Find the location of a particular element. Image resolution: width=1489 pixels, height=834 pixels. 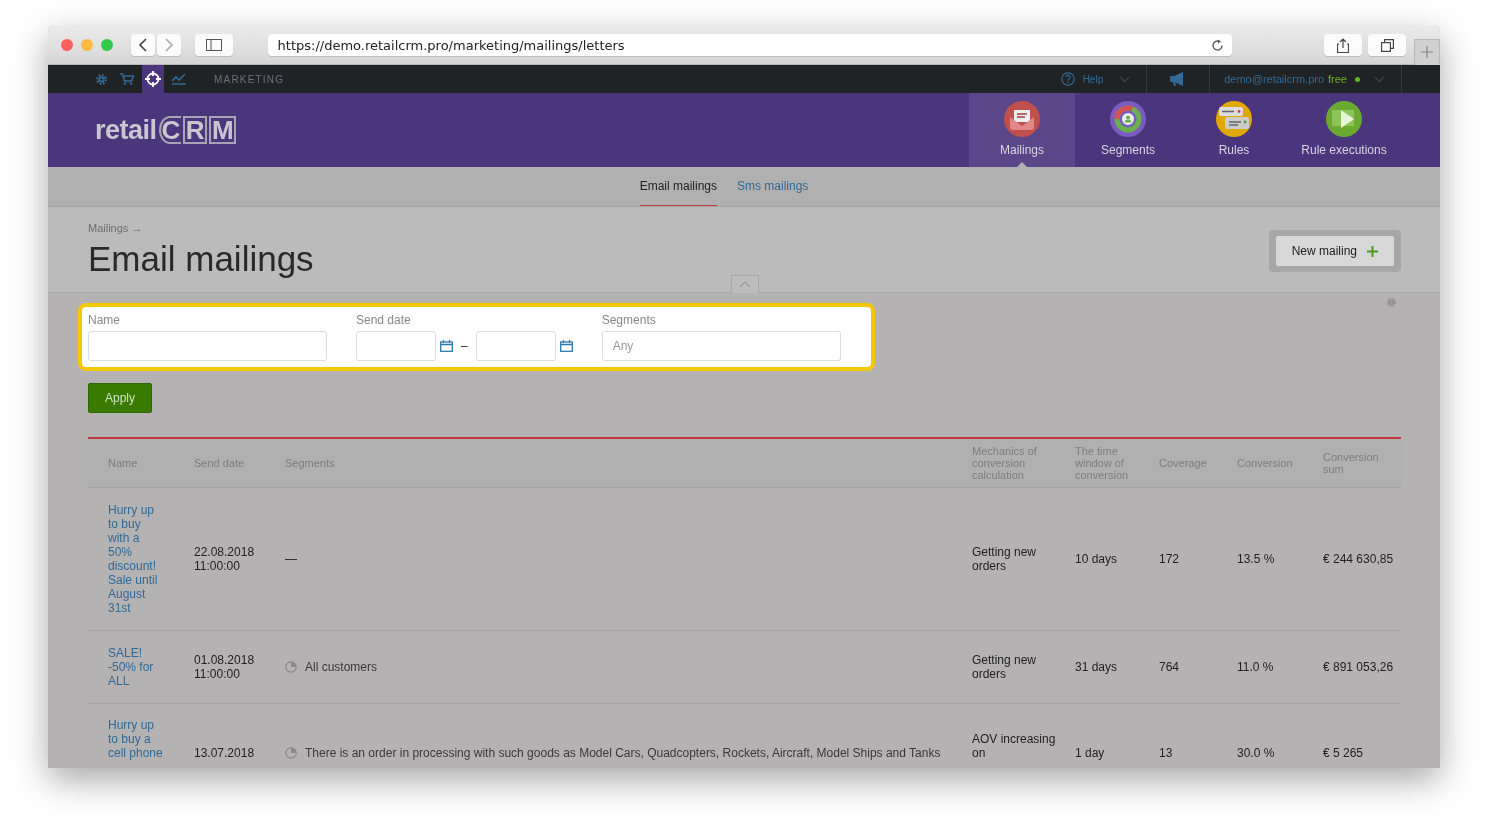

mailing-link: Hurry up to buy a cell phone is located at coordinates (136, 739).